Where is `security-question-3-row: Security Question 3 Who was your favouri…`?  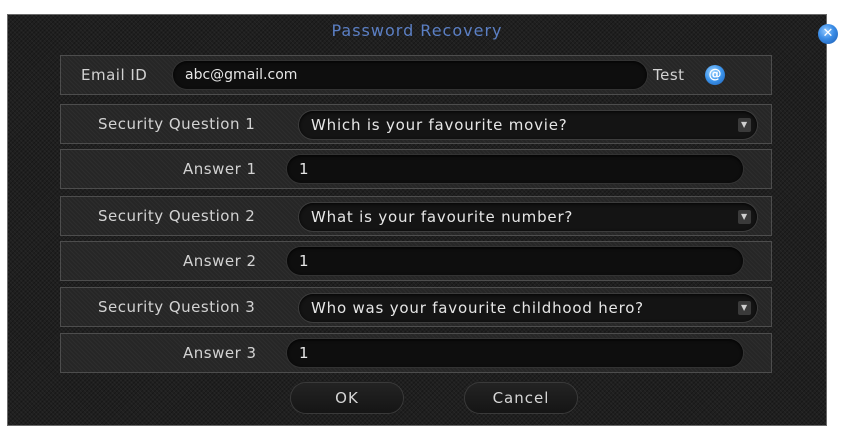 security-question-3-row: Security Question 3 Who was your favouri… is located at coordinates (416, 307).